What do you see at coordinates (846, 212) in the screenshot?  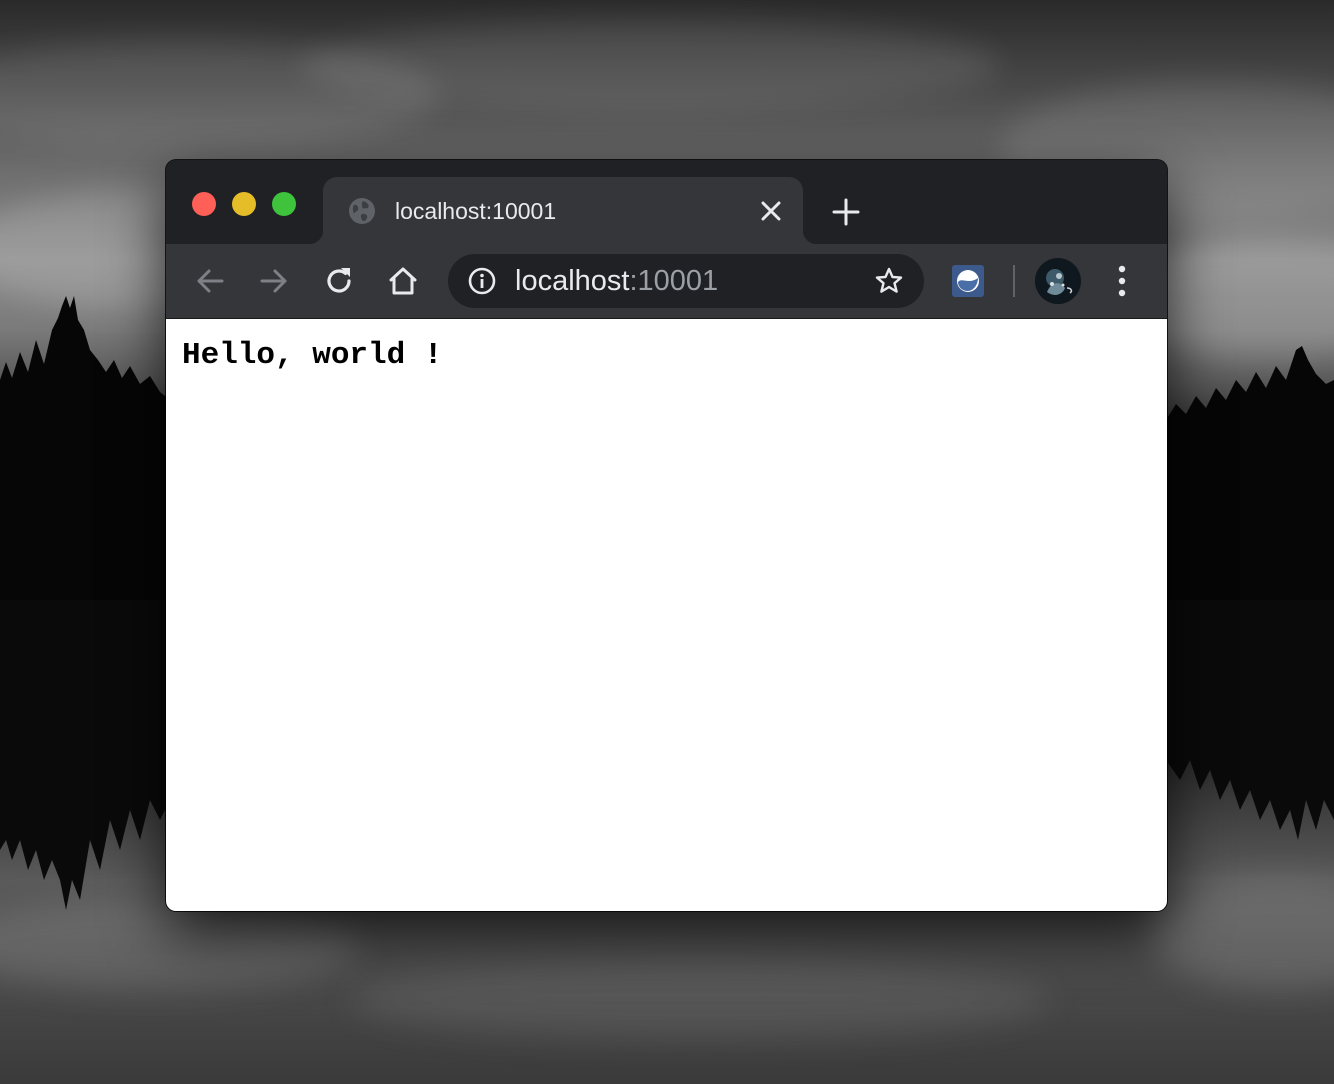 I see `plus-icon` at bounding box center [846, 212].